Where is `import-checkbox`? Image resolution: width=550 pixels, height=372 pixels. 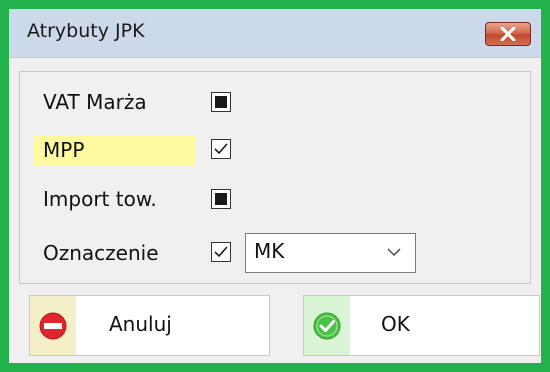
import-checkbox is located at coordinates (221, 199).